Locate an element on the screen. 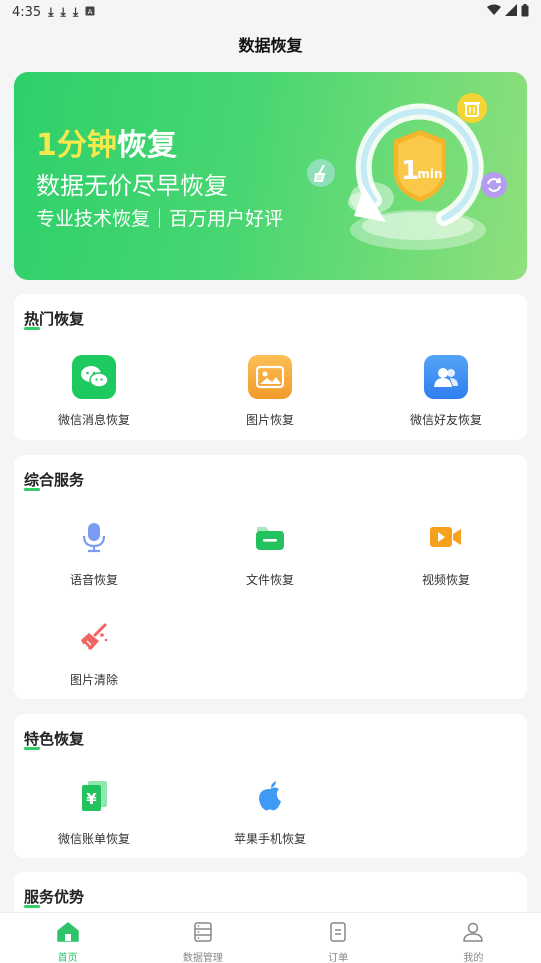 The height and width of the screenshot is (963, 541). banner-headline: 1分钟恢复 is located at coordinates (106, 142).